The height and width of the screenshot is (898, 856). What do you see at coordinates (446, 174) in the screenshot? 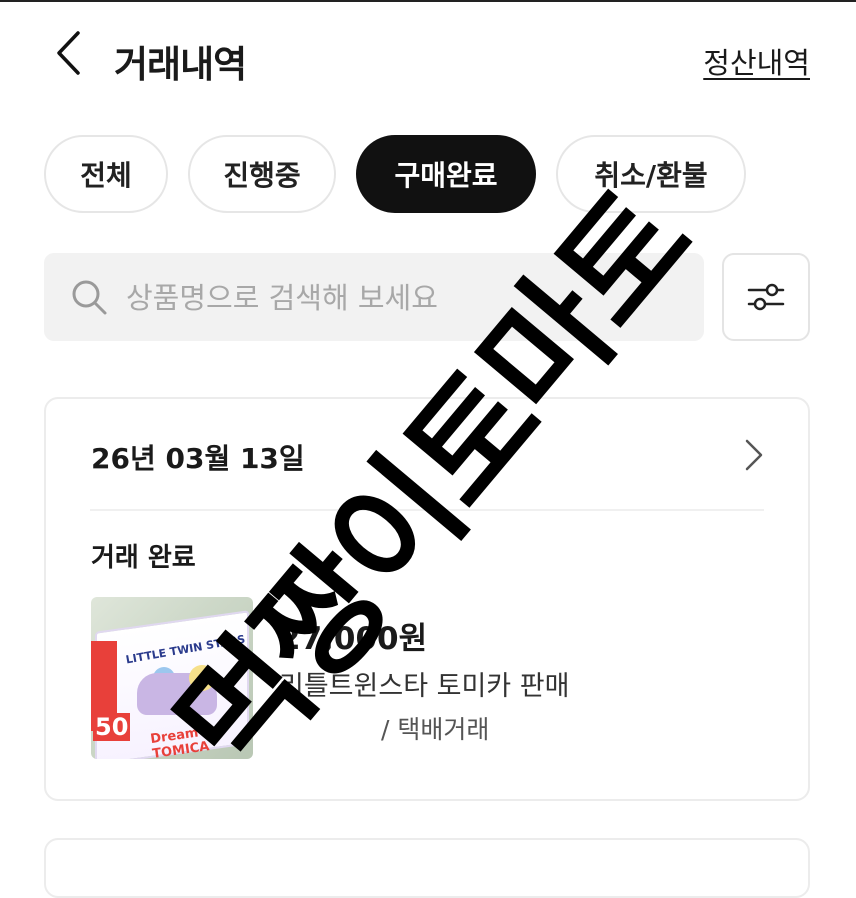
I see `tab-purchase-complete: 구매완료` at bounding box center [446, 174].